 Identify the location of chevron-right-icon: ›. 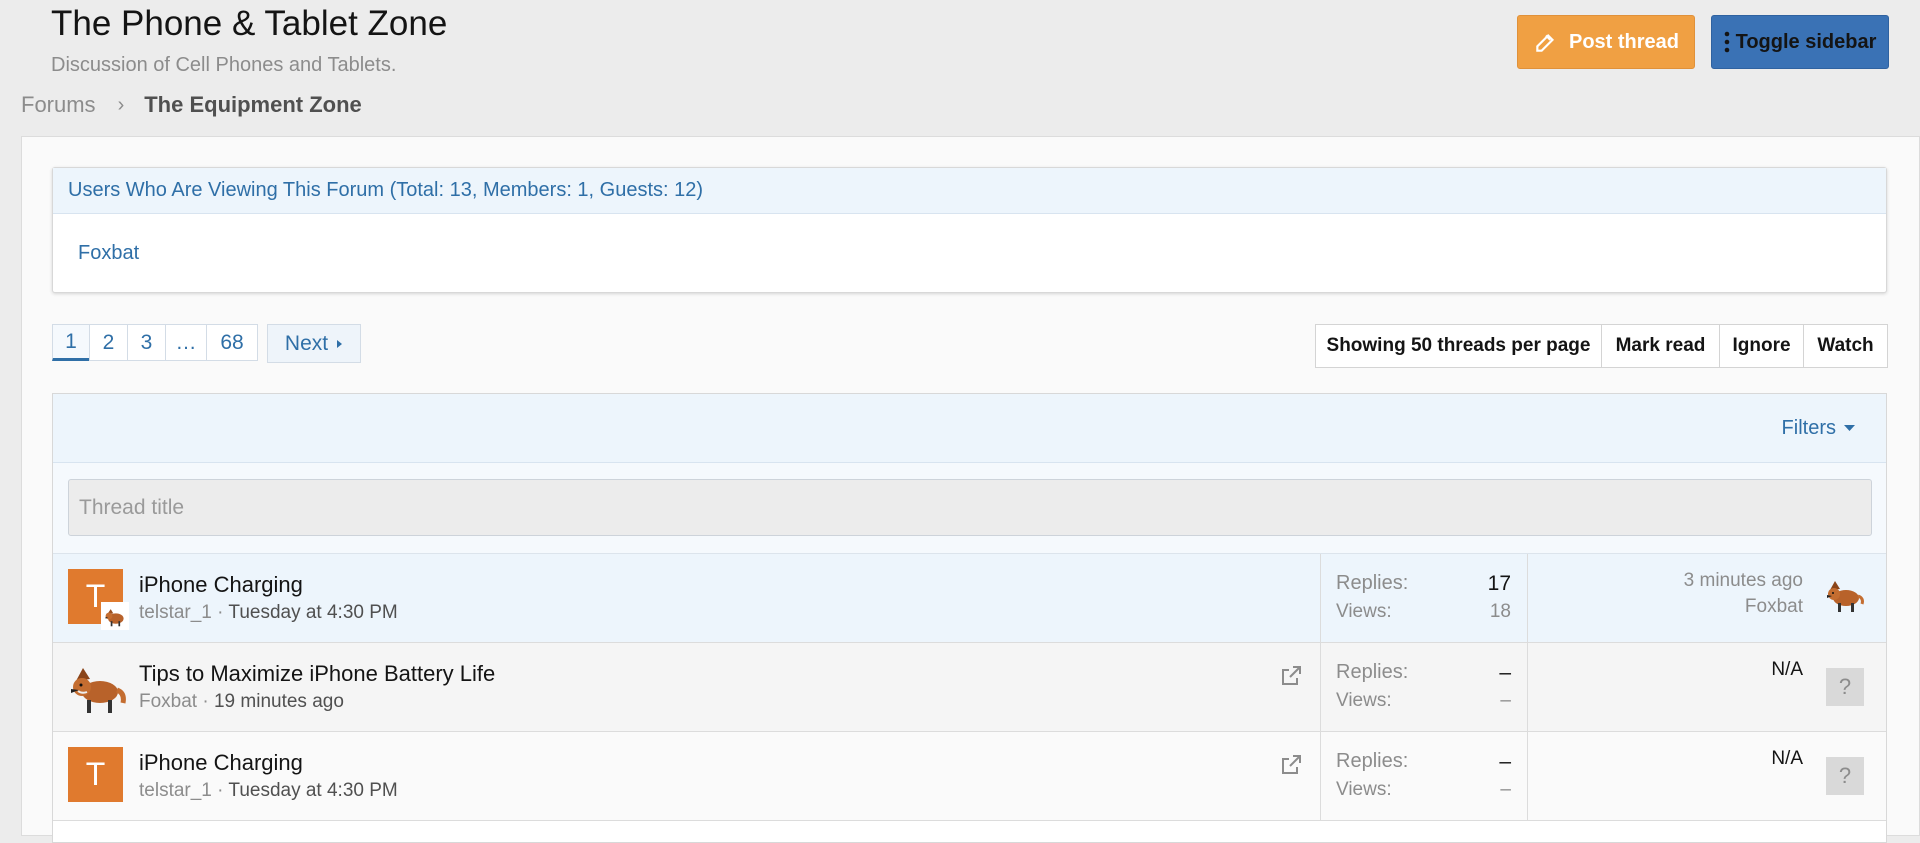
(121, 104).